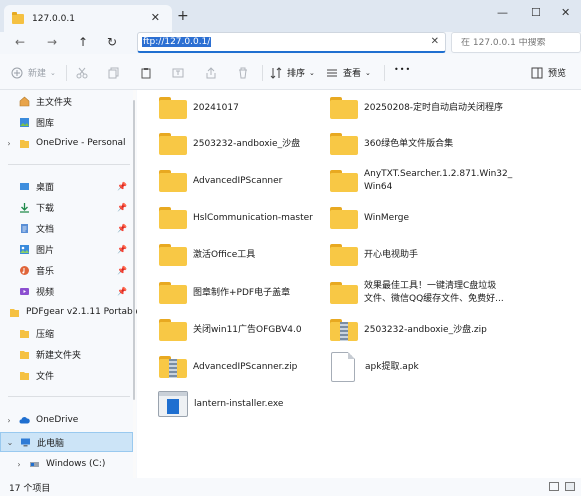 The width and height of the screenshot is (581, 496). I want to click on desktop-icon, so click(24, 186).